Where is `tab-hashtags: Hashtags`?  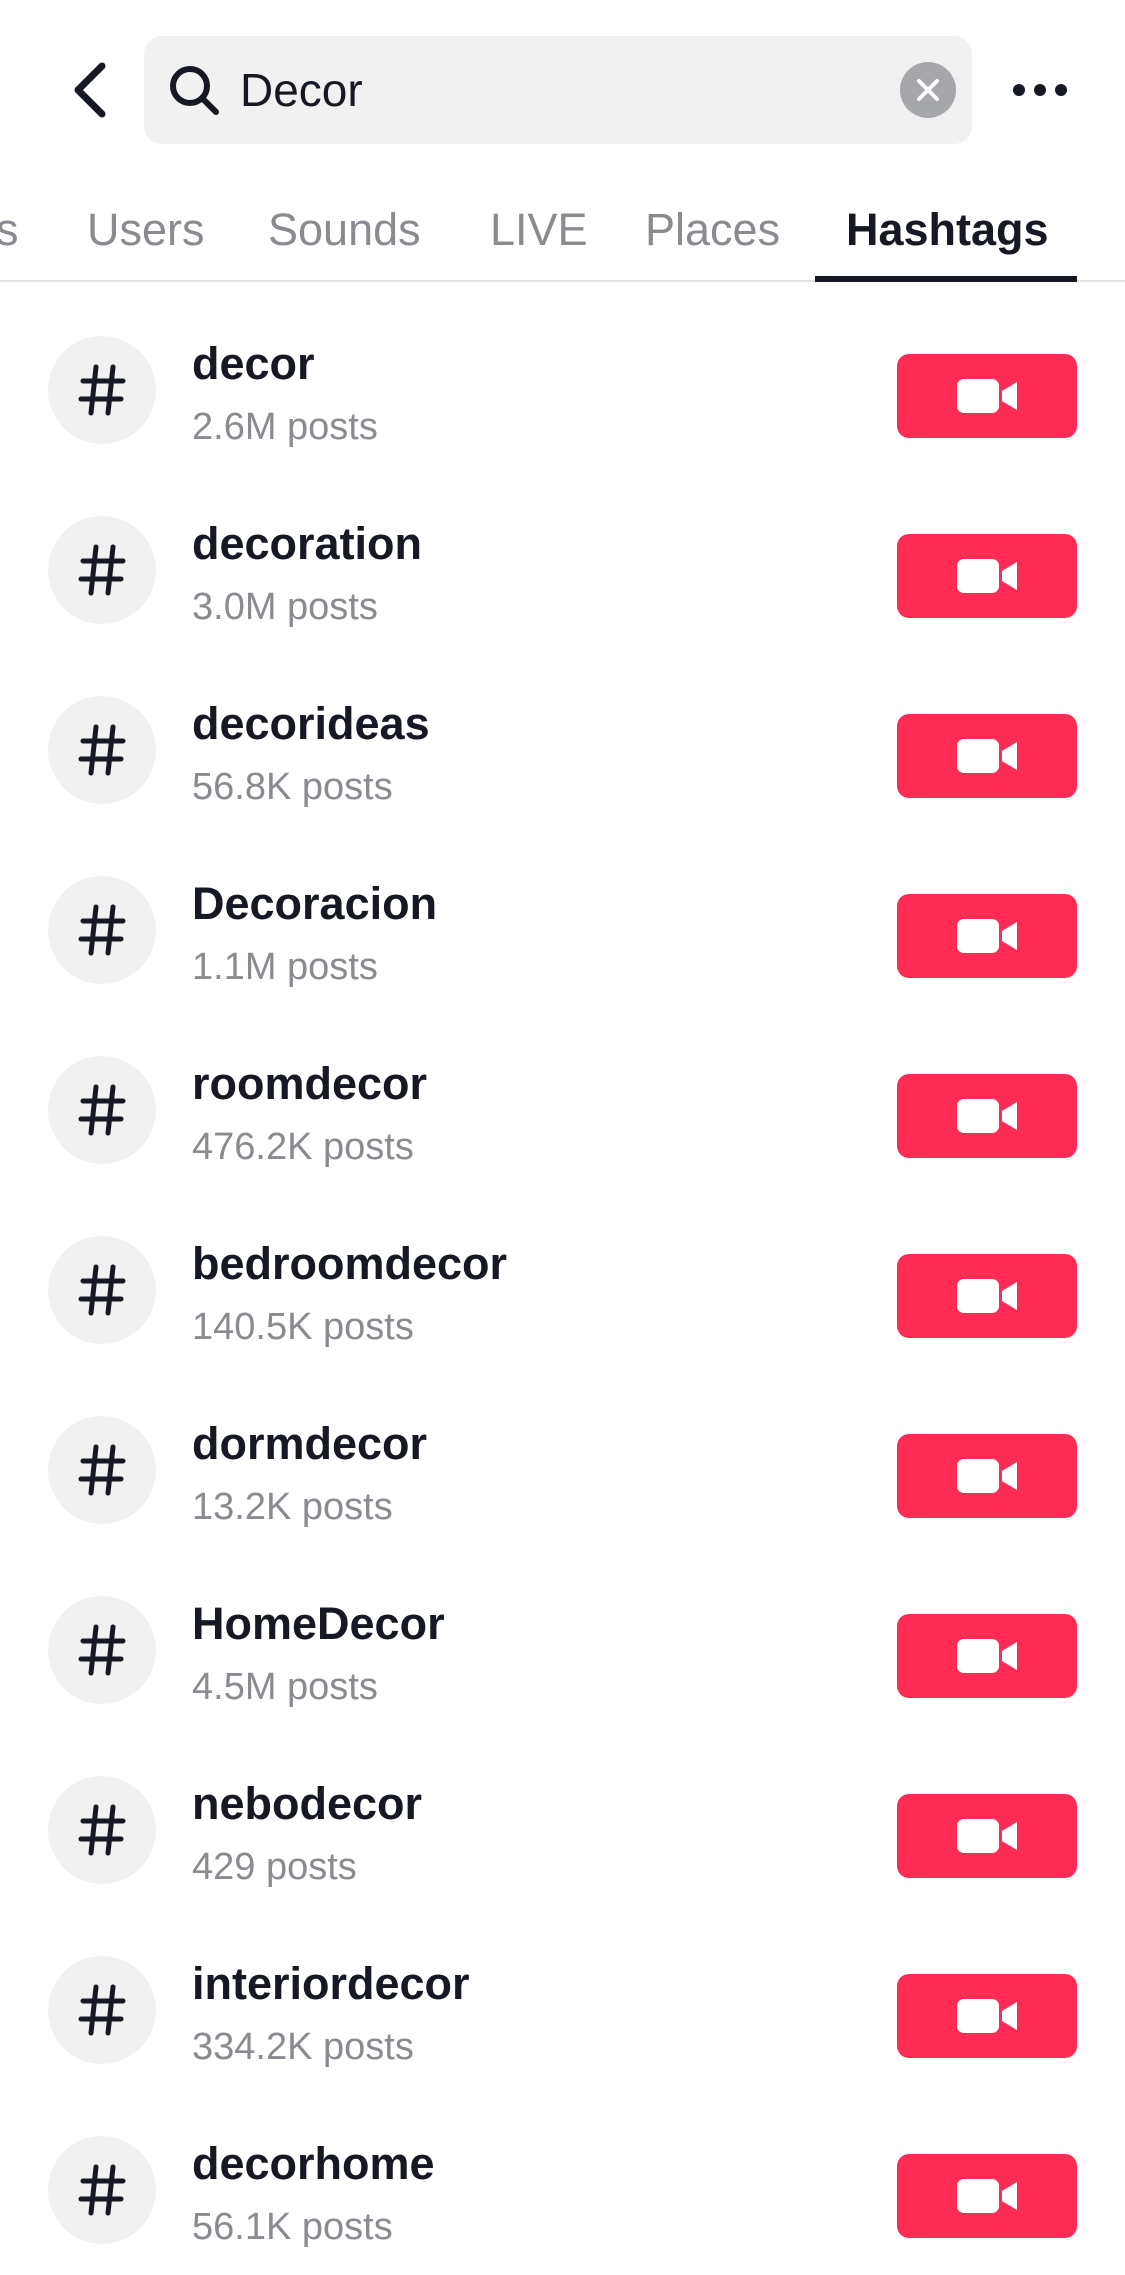
tab-hashtags: Hashtags is located at coordinates (947, 230).